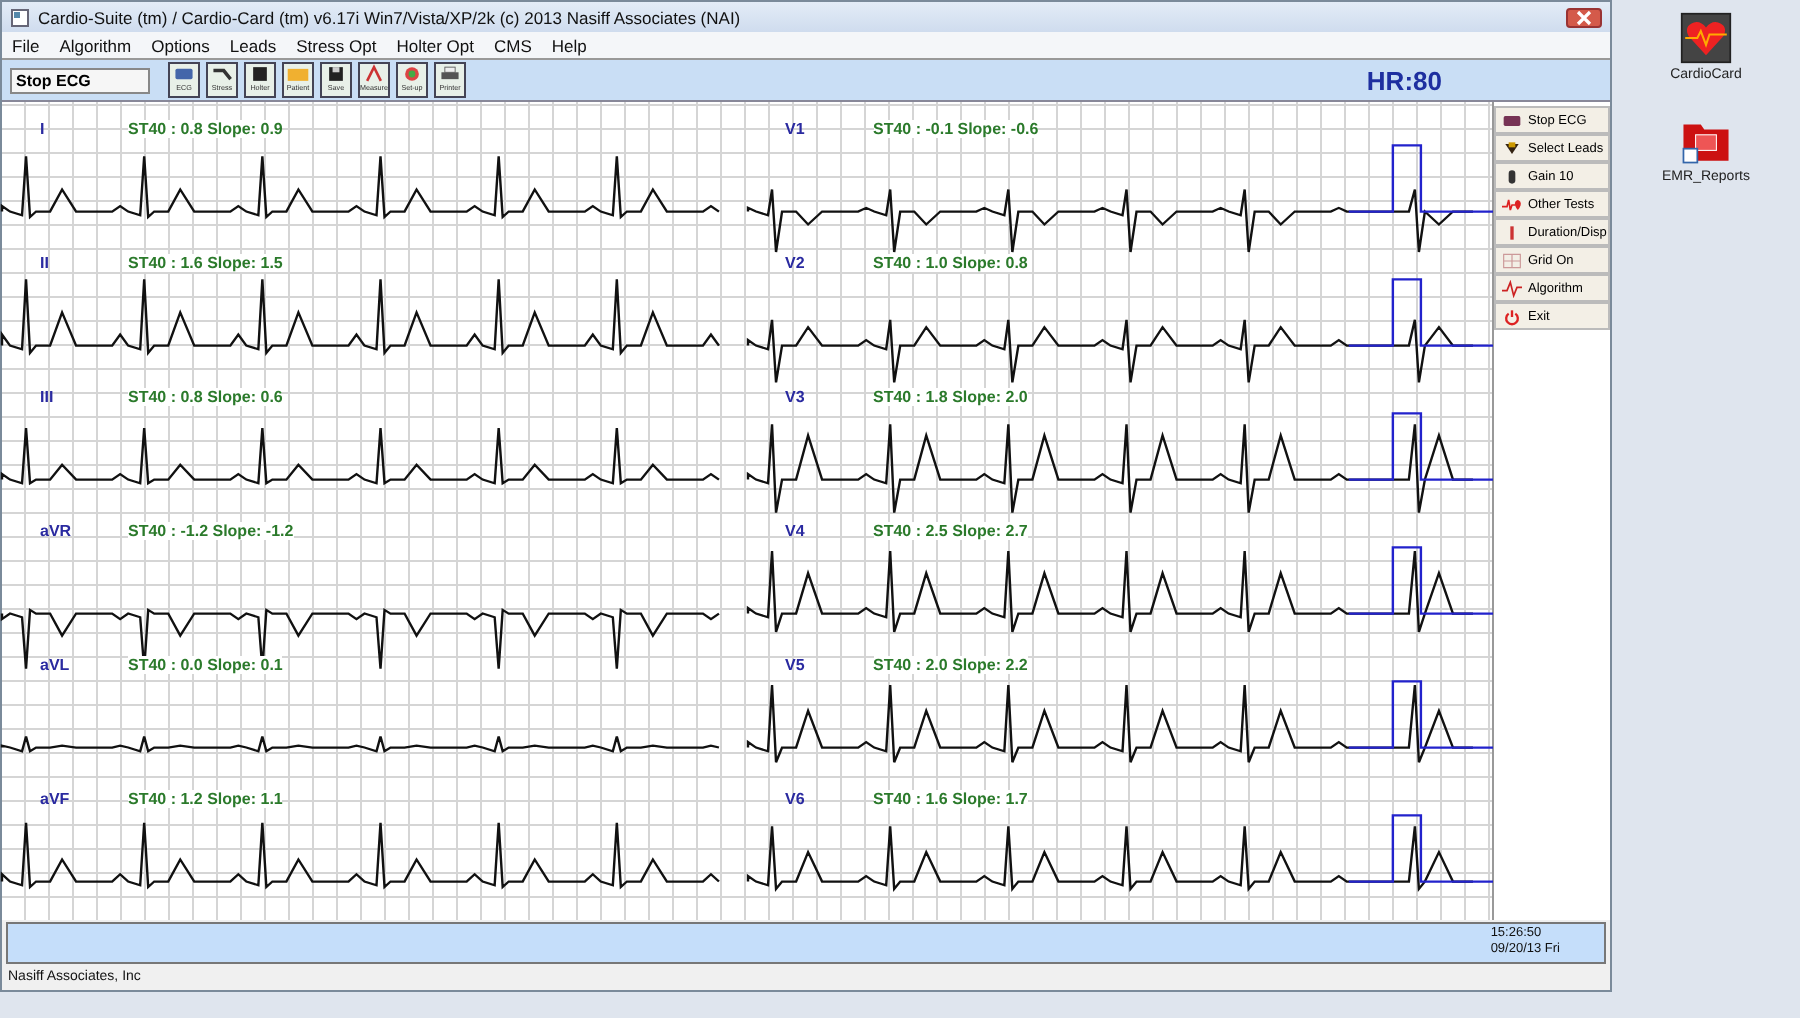 This screenshot has height=1018, width=1800. What do you see at coordinates (1512, 288) in the screenshot?
I see `waveform-icon` at bounding box center [1512, 288].